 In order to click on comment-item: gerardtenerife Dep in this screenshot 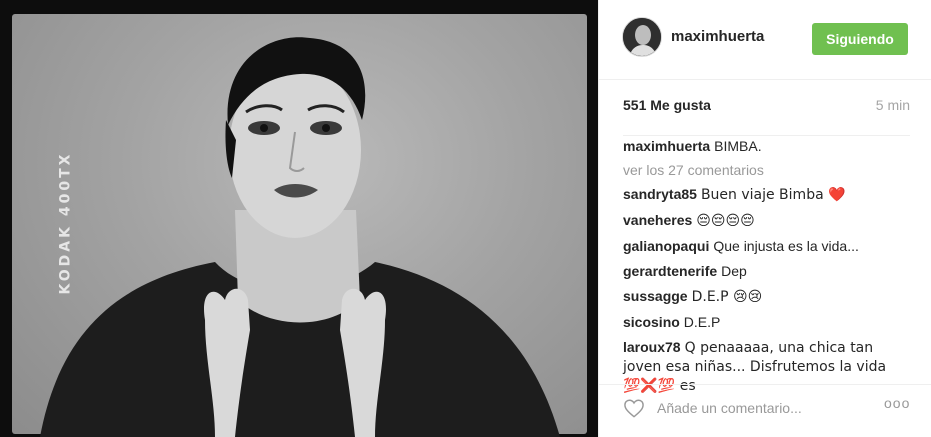, I will do `click(769, 271)`.